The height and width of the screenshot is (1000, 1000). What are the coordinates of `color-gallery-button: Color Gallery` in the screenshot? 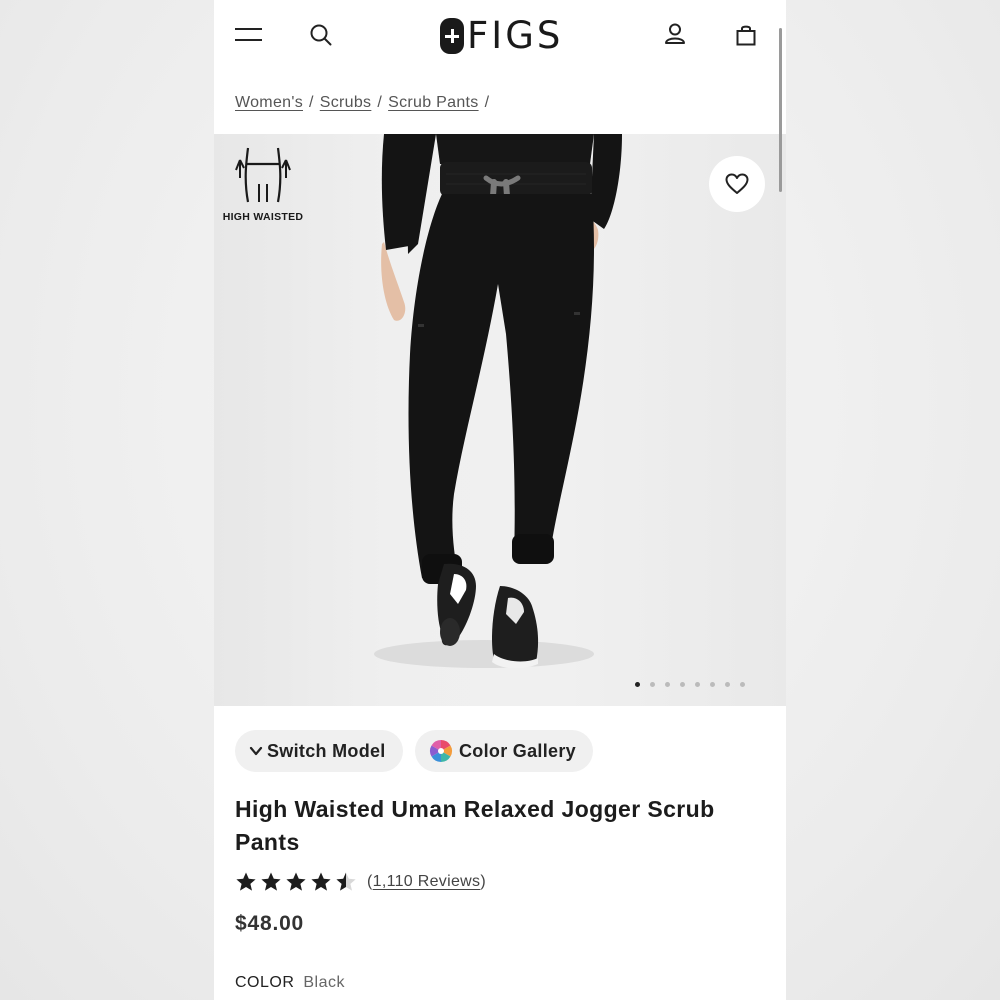 It's located at (504, 751).